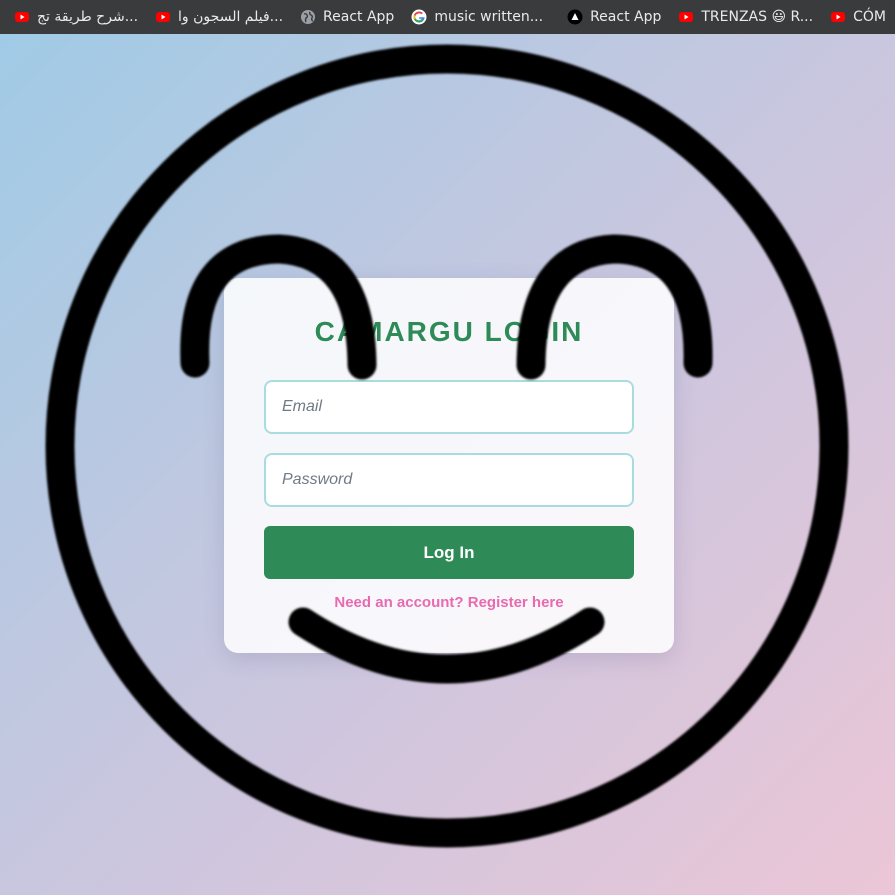 The width and height of the screenshot is (895, 895). What do you see at coordinates (449, 480) in the screenshot?
I see `password-field` at bounding box center [449, 480].